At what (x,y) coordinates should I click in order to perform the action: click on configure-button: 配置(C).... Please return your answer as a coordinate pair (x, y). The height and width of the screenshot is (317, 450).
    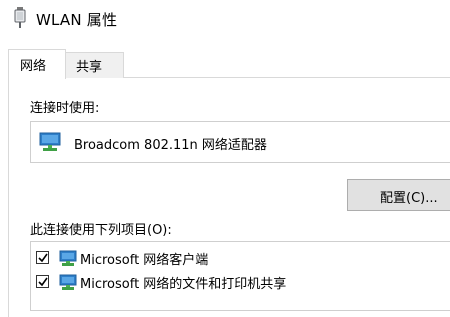
    Looking at the image, I should click on (398, 195).